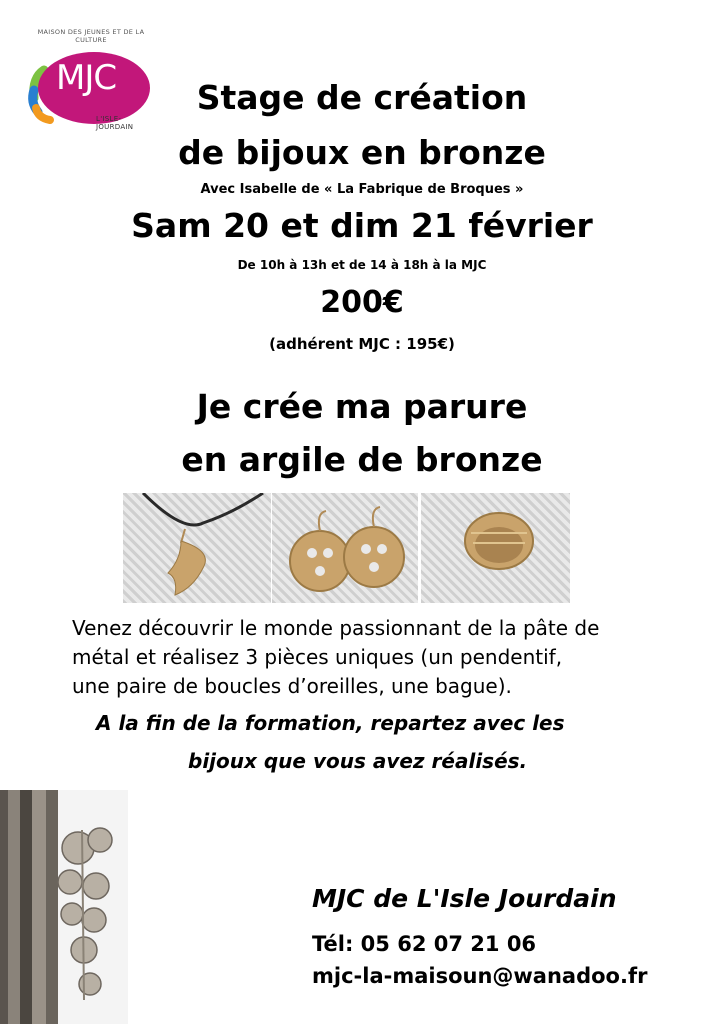 This screenshot has width=724, height=1024. I want to click on price: 200€, so click(362, 302).